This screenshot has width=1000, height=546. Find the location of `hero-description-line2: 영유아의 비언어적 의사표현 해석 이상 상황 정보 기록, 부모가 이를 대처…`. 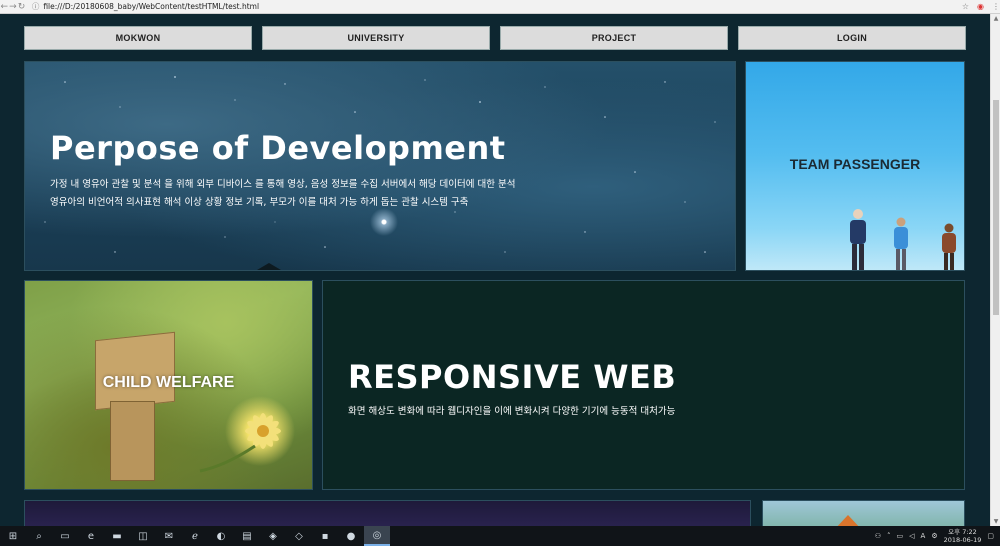

hero-description-line2: 영유아의 비언어적 의사표현 해석 이상 상황 정보 기록, 부모가 이를 대처… is located at coordinates (259, 202).